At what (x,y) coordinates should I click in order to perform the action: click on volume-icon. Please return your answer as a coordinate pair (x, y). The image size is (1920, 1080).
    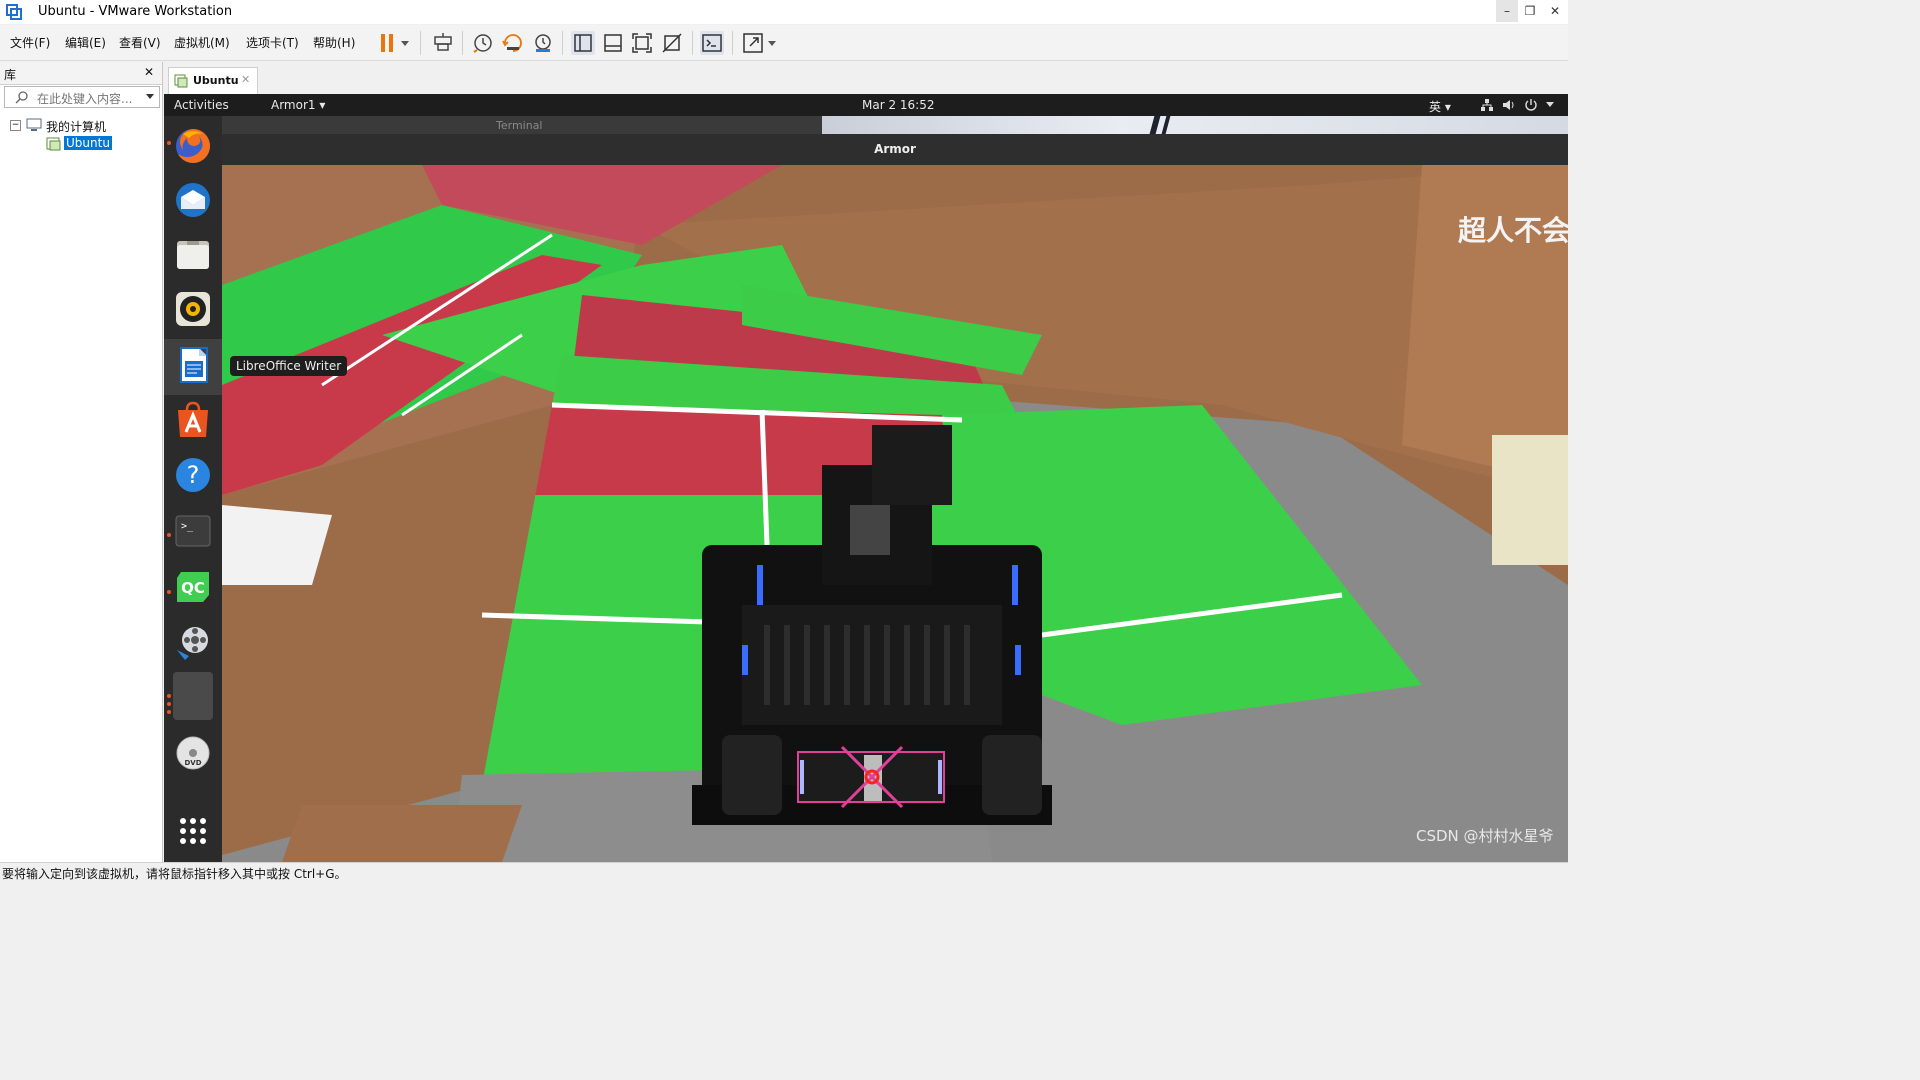
    Looking at the image, I should click on (1509, 105).